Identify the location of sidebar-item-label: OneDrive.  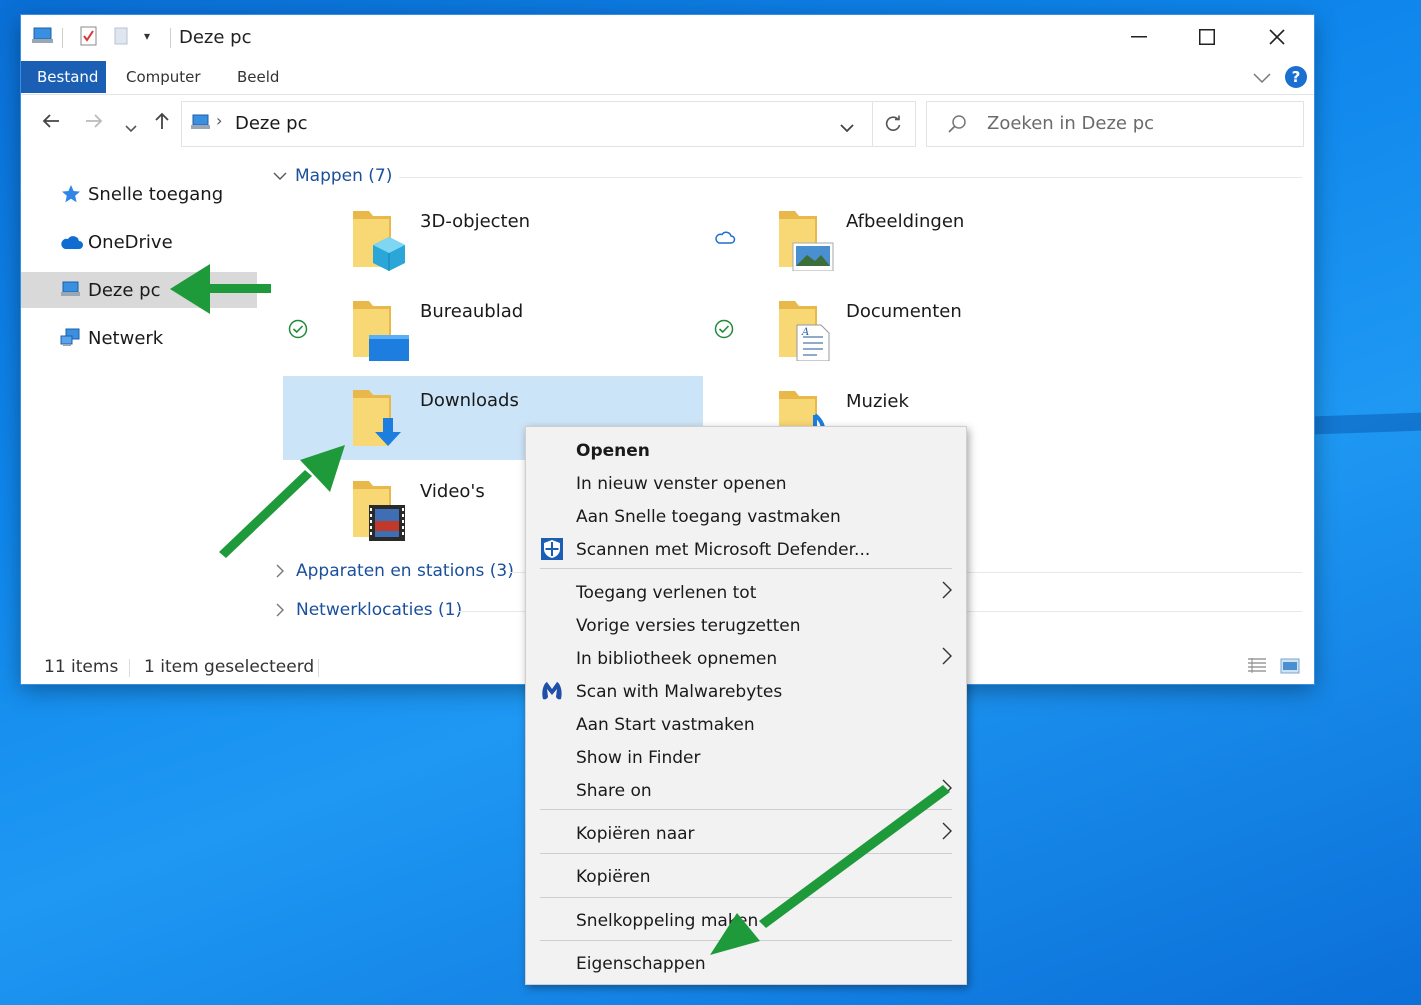
(130, 242).